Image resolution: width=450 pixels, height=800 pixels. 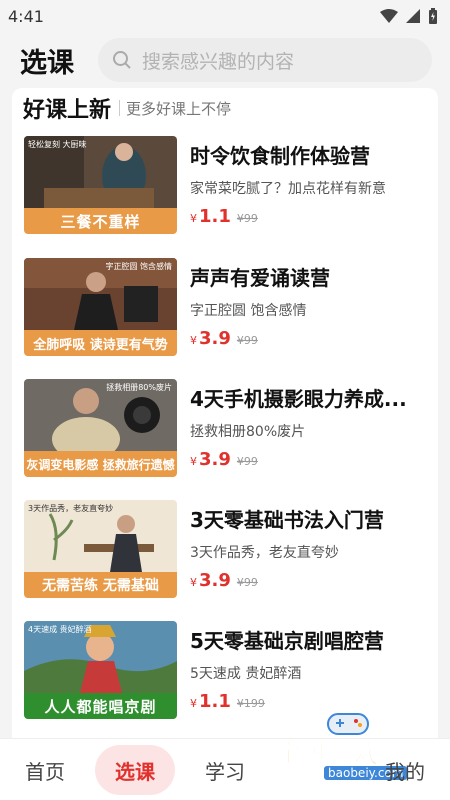 What do you see at coordinates (100, 221) in the screenshot?
I see `thumbnail-banner: 三餐不重样` at bounding box center [100, 221].